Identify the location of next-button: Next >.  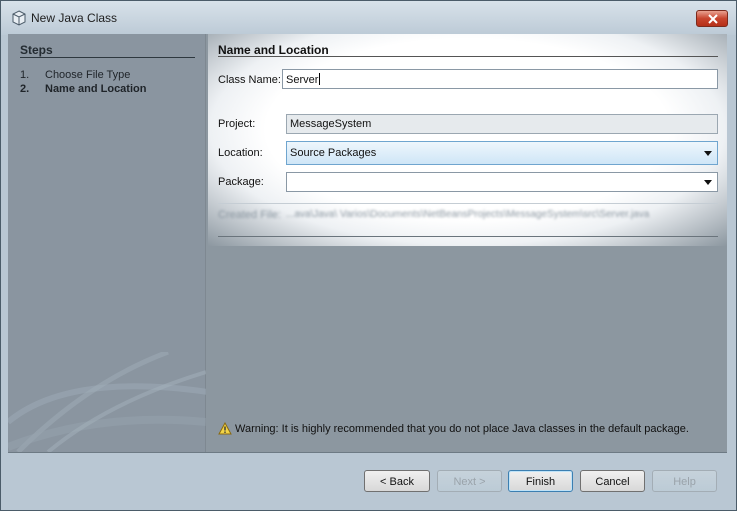
(469, 481).